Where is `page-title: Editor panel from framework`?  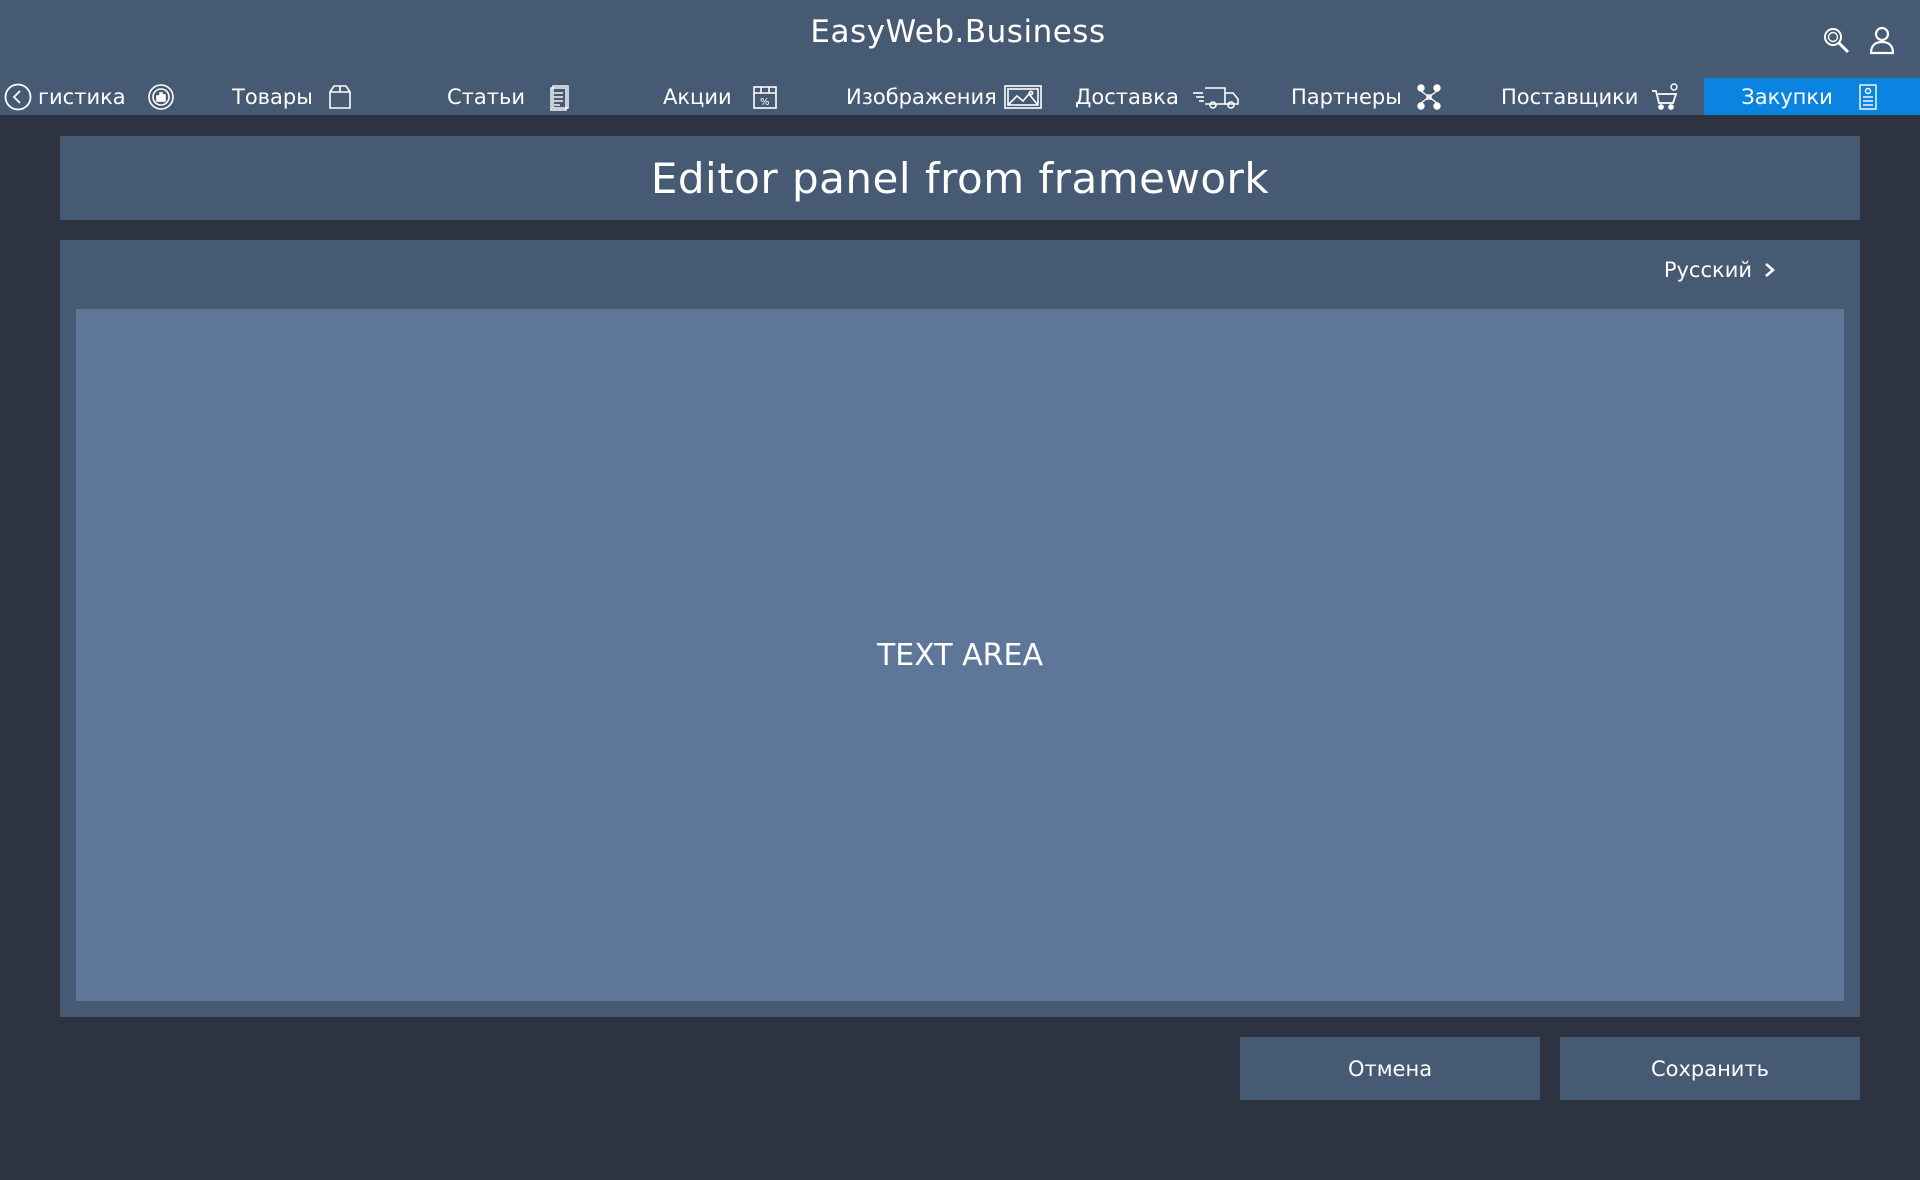
page-title: Editor panel from framework is located at coordinates (960, 178).